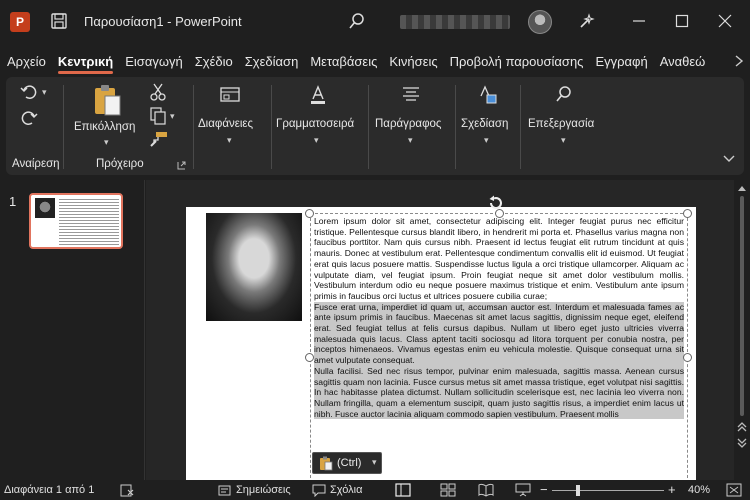  What do you see at coordinates (181, 165) in the screenshot?
I see `dialog-launcher-icon` at bounding box center [181, 165].